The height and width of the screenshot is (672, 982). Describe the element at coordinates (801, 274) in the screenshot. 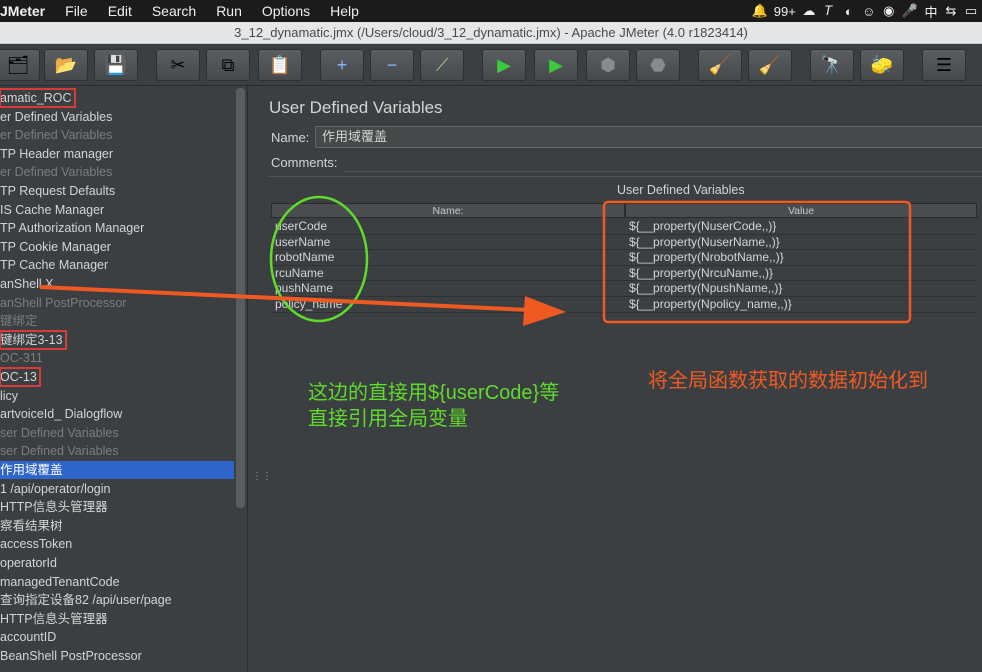

I see `table-cell-value: ${__property(NrcuName,,)}` at that location.